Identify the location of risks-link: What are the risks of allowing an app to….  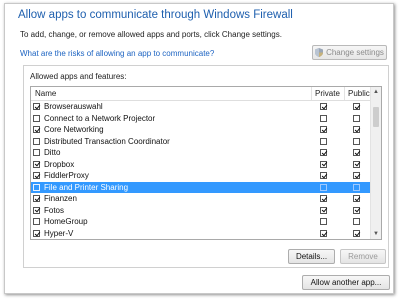
(117, 53).